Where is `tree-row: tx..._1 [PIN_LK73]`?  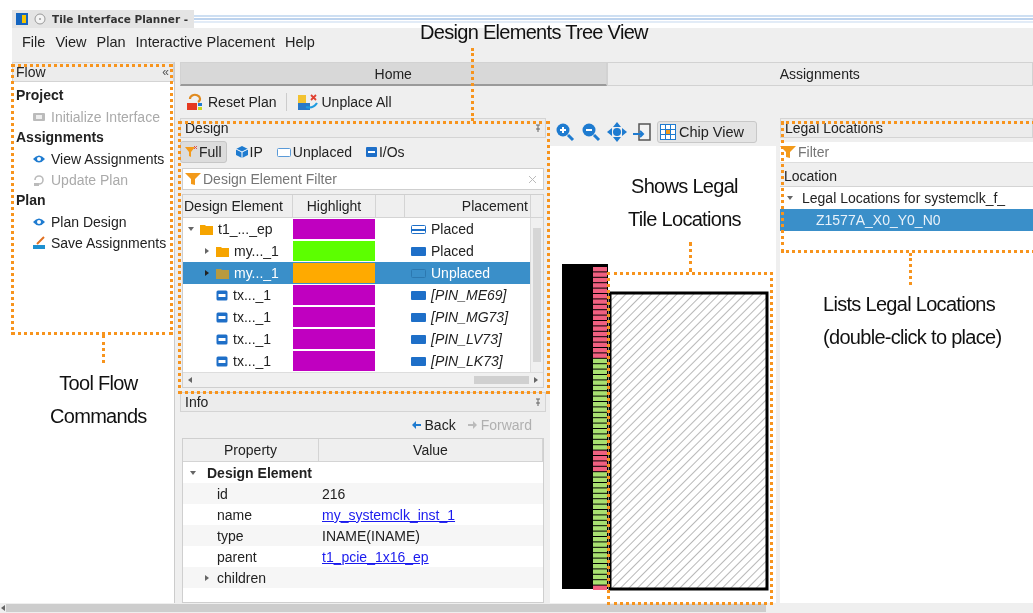 tree-row: tx..._1 [PIN_LK73] is located at coordinates (356, 361).